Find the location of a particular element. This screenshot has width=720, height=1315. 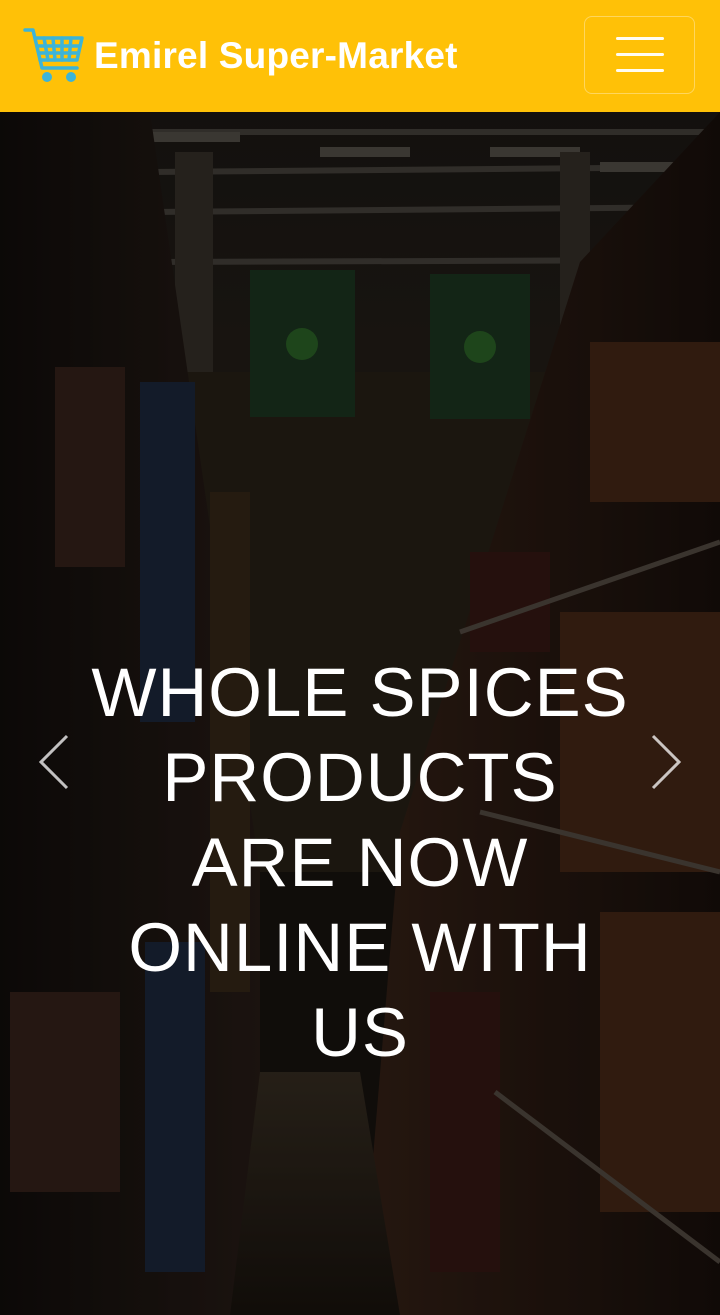

navbar: Emirel Super-Market is located at coordinates (360, 56).